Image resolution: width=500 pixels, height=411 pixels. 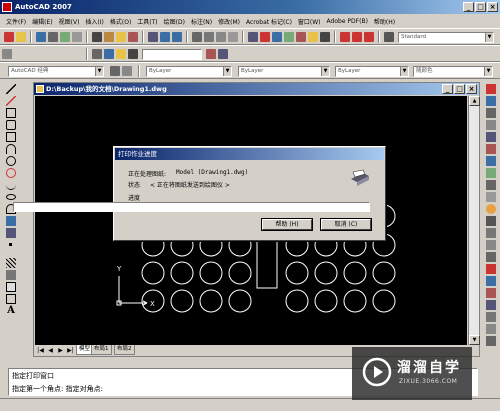 What do you see at coordinates (172, 54) in the screenshot?
I see `layer-select` at bounding box center [172, 54].